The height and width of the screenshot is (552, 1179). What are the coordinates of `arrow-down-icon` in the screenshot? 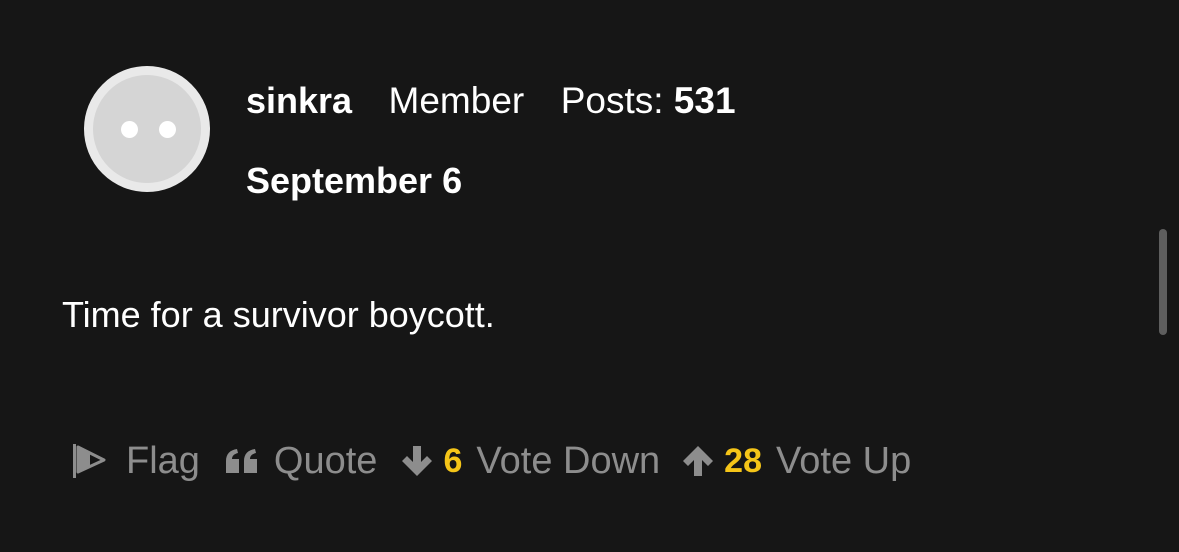 It's located at (417, 461).